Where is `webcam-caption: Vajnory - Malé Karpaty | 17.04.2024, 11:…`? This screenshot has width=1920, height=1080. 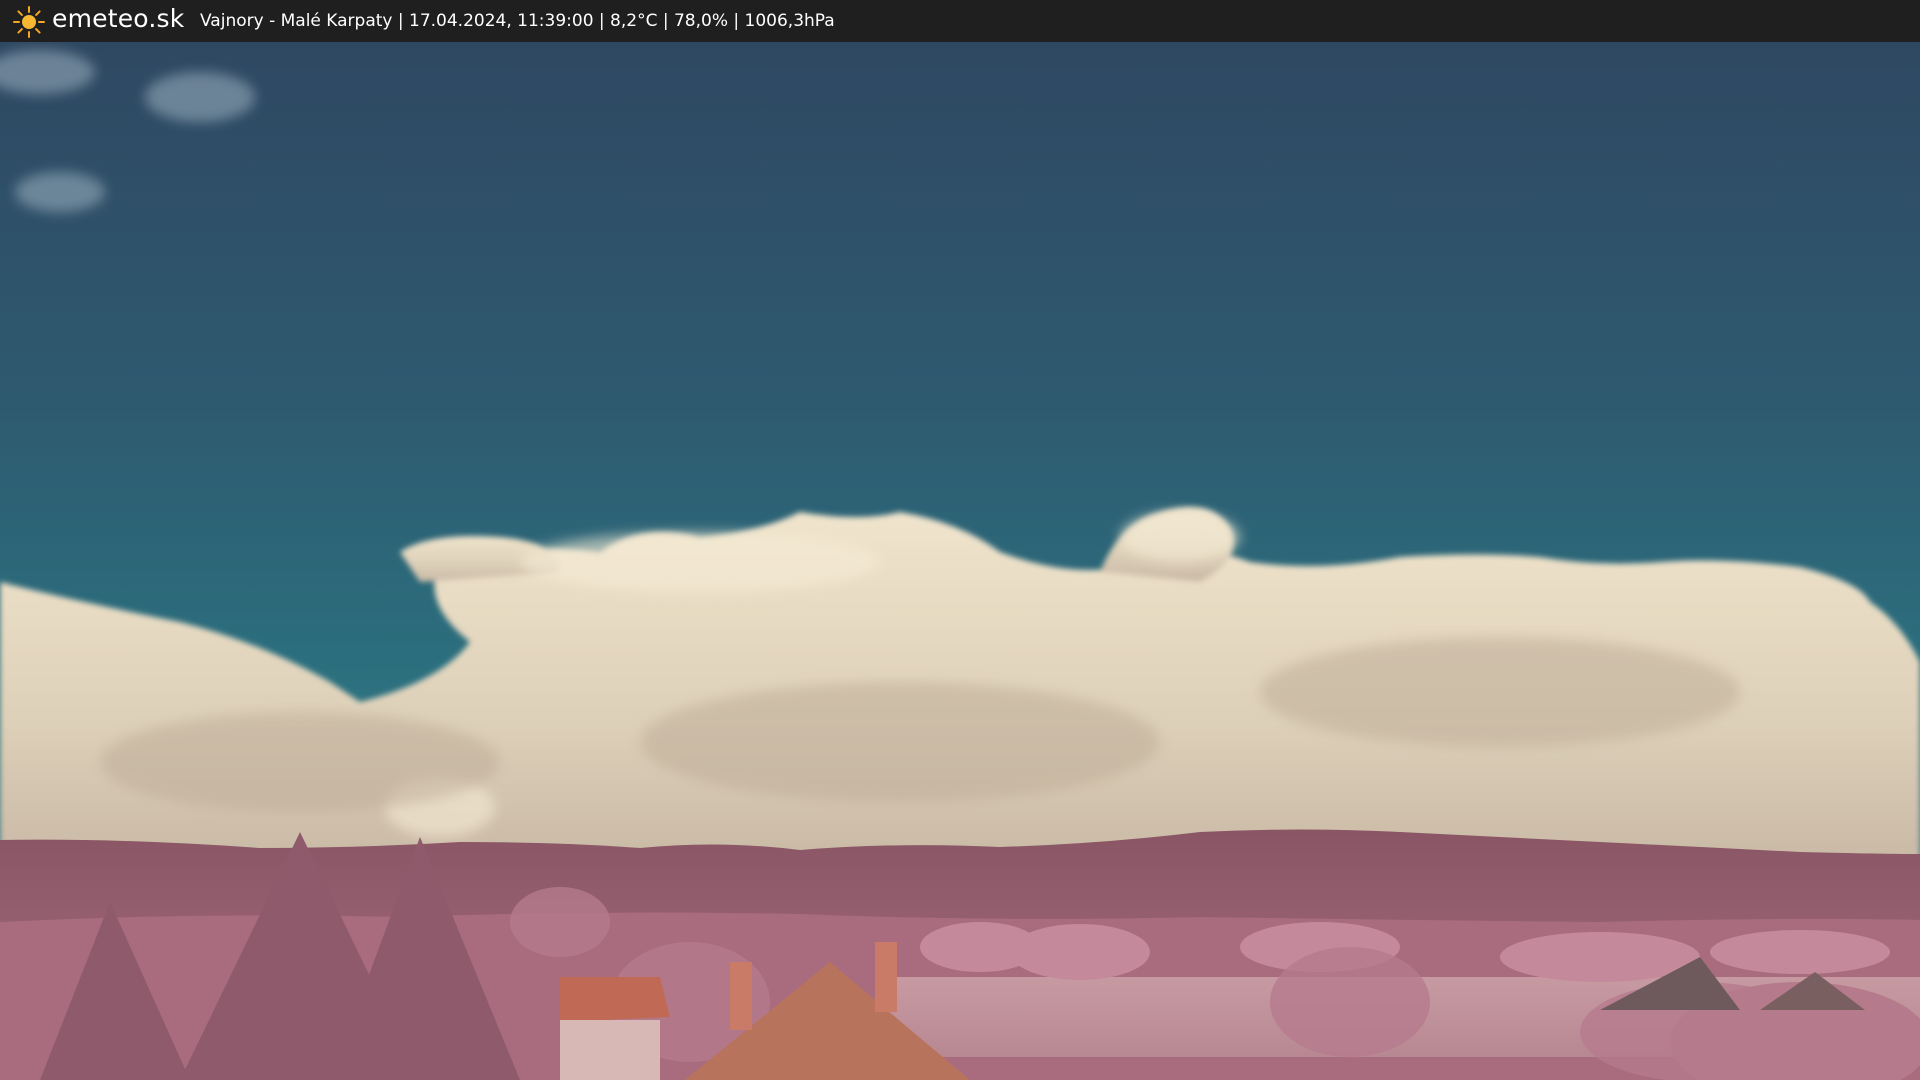 webcam-caption: Vajnory - Malé Karpaty | 17.04.2024, 11:… is located at coordinates (517, 21).